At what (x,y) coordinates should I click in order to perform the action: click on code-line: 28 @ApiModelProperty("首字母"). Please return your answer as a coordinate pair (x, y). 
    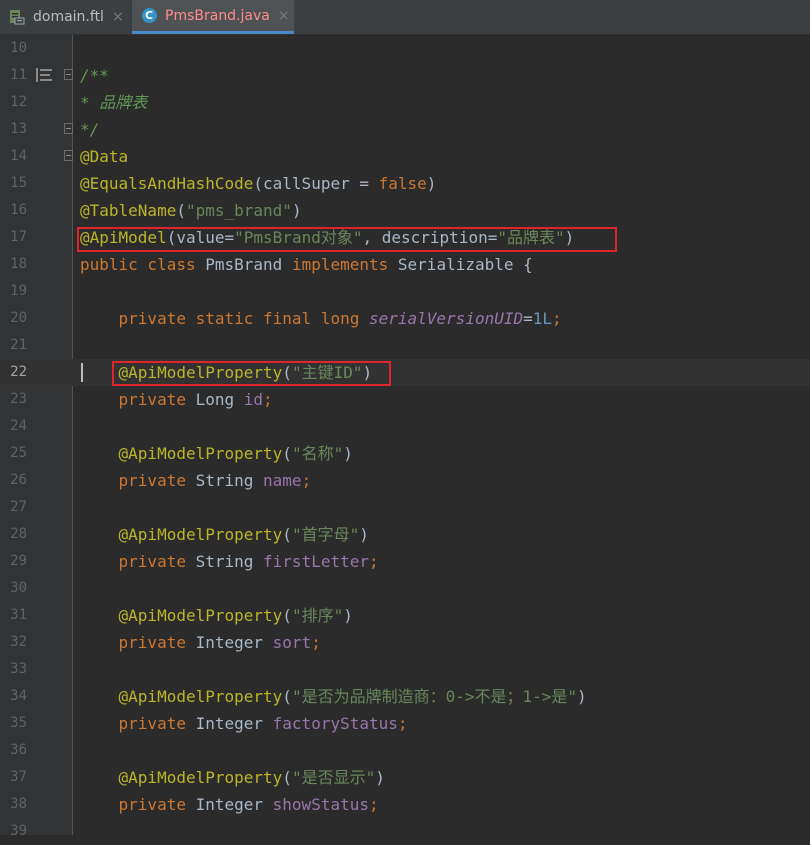
    Looking at the image, I should click on (405, 534).